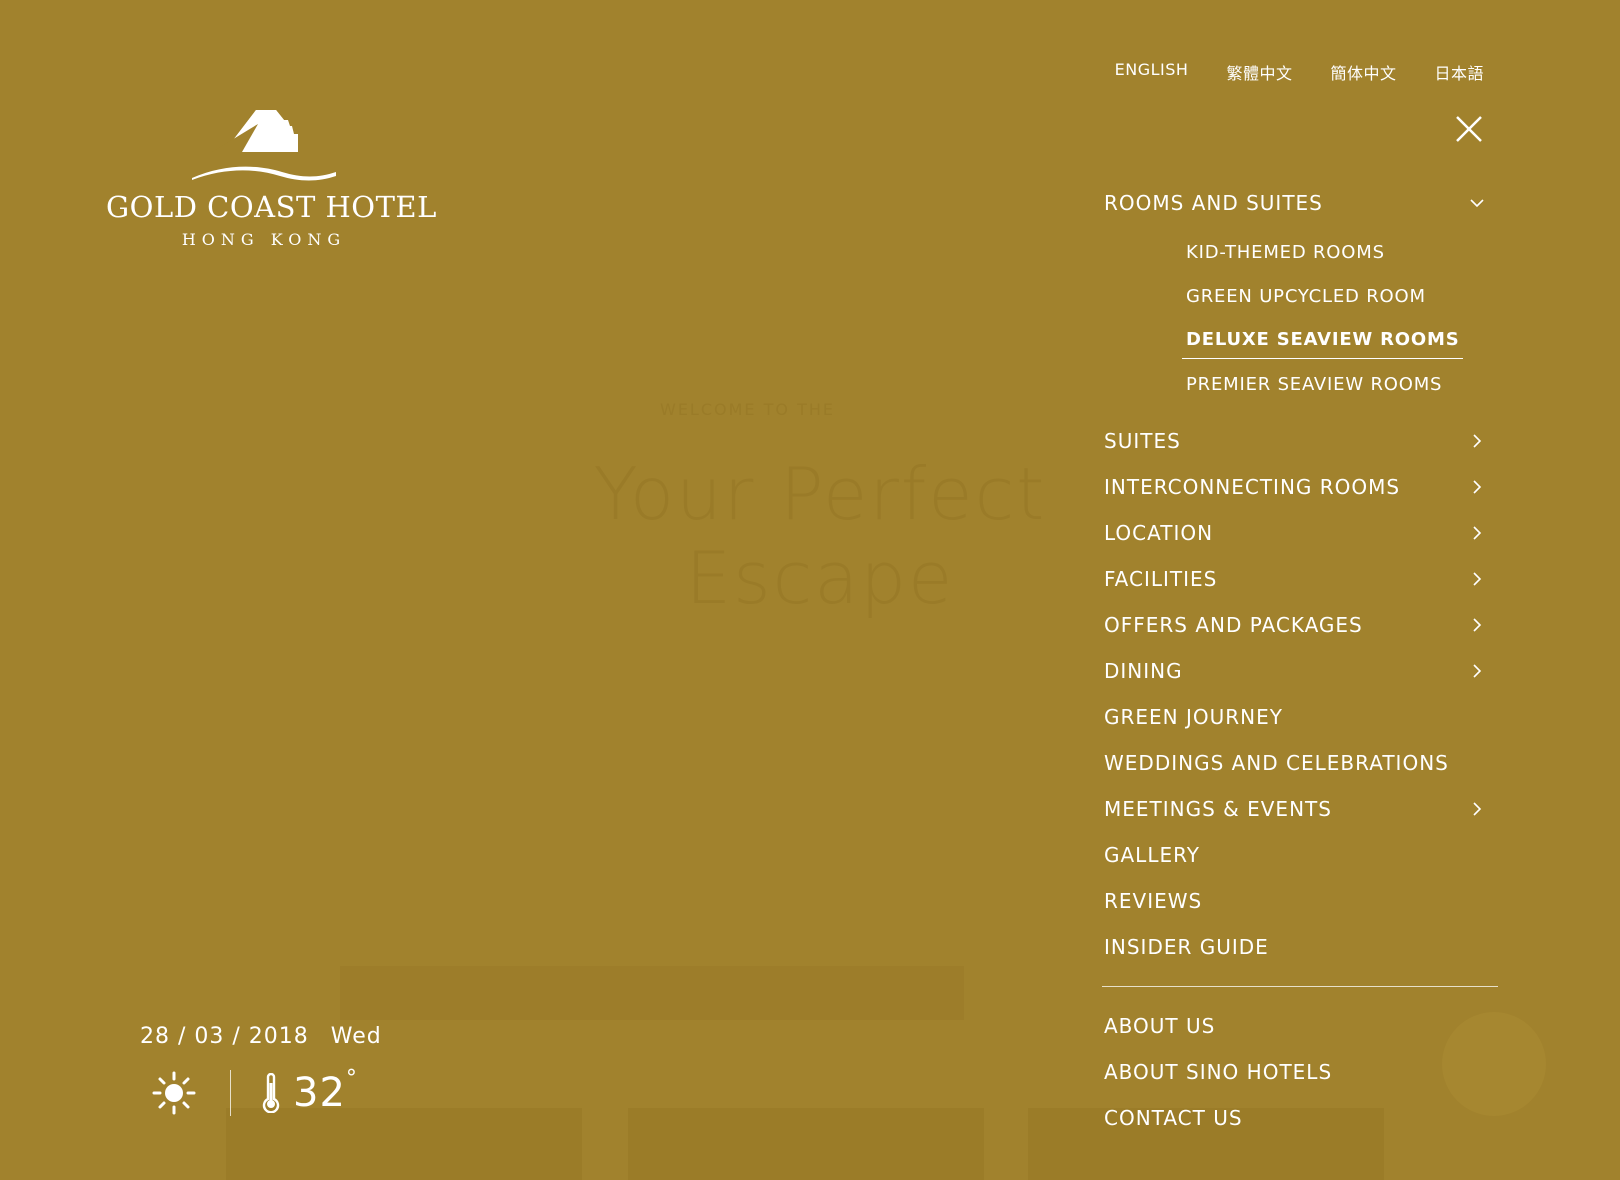  I want to click on menu-divider, so click(1300, 986).